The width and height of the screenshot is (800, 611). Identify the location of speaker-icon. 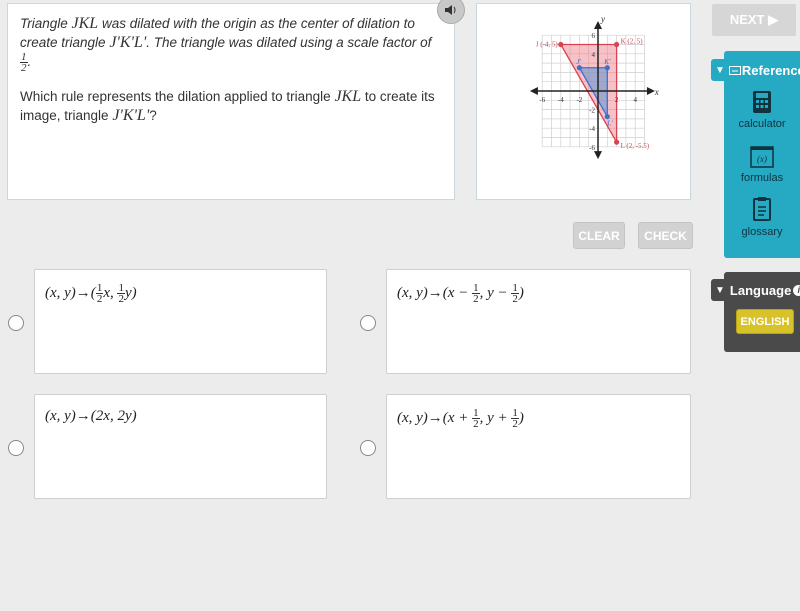
(450, 10).